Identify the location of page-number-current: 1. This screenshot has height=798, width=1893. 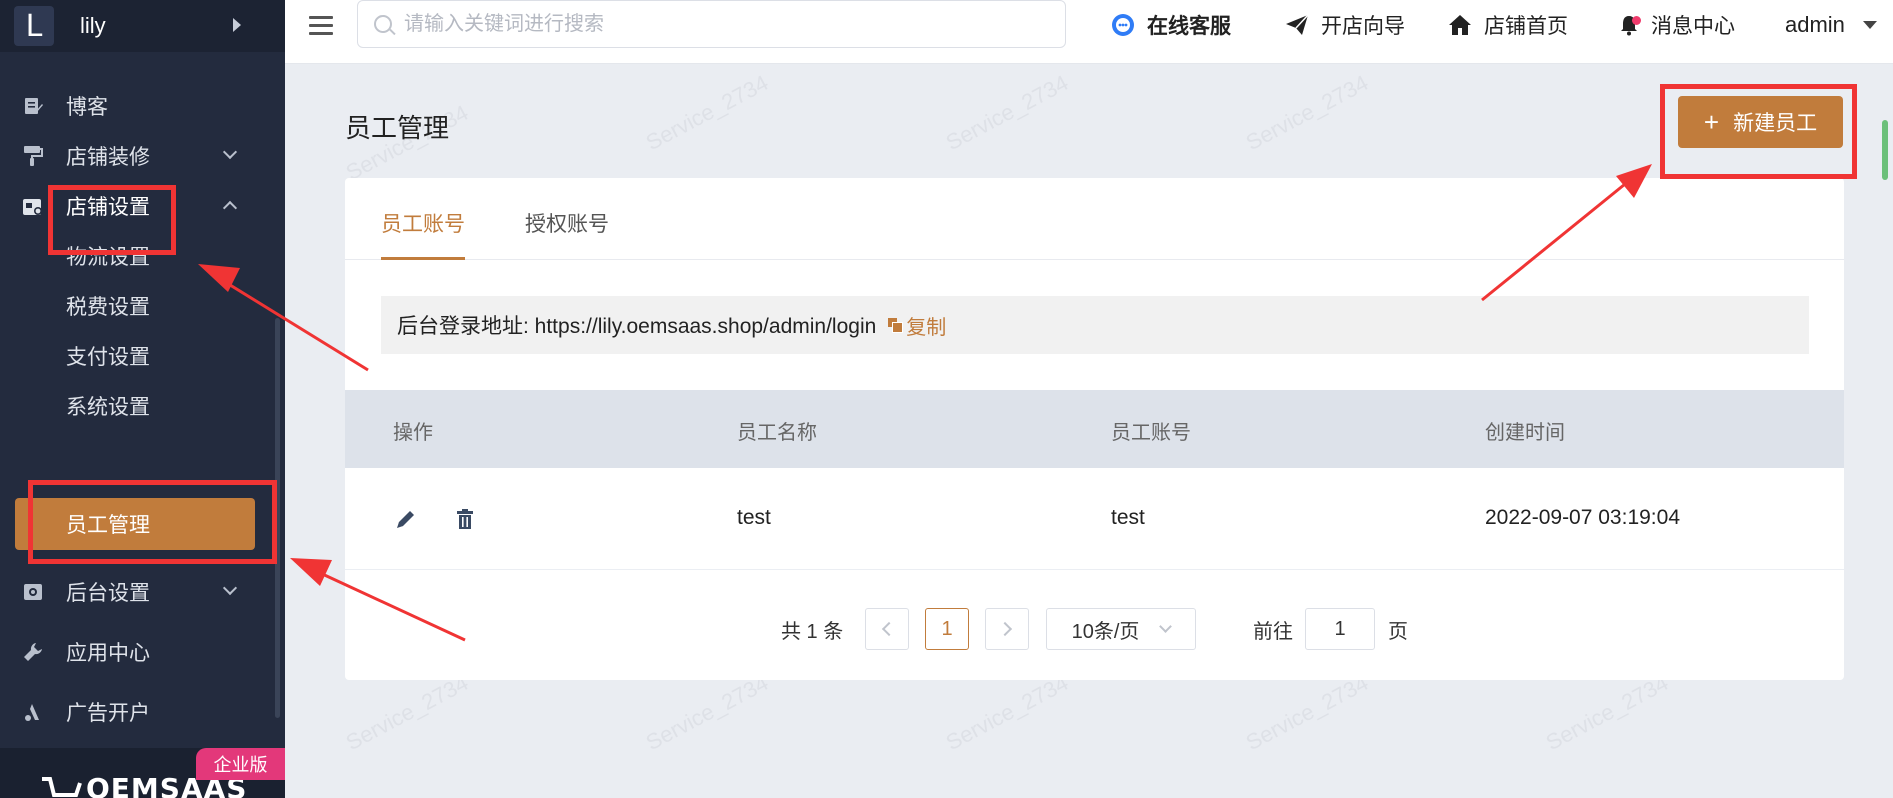
(947, 629).